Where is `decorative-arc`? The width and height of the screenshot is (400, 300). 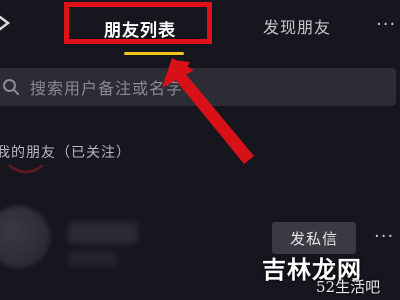
decorative-arc is located at coordinates (26, 169).